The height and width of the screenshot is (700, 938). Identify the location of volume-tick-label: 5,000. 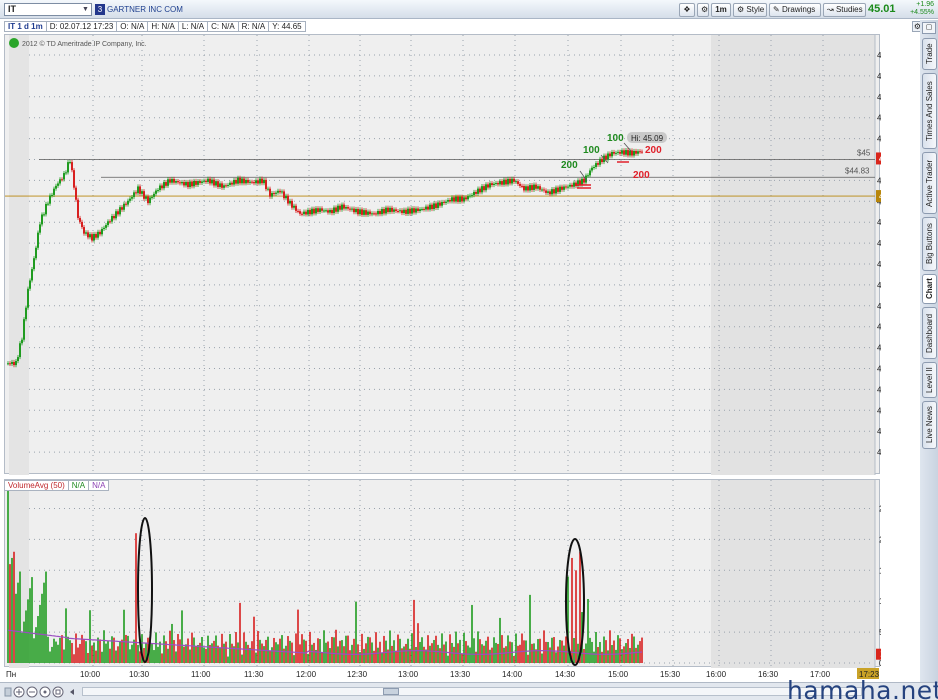
(880, 632).